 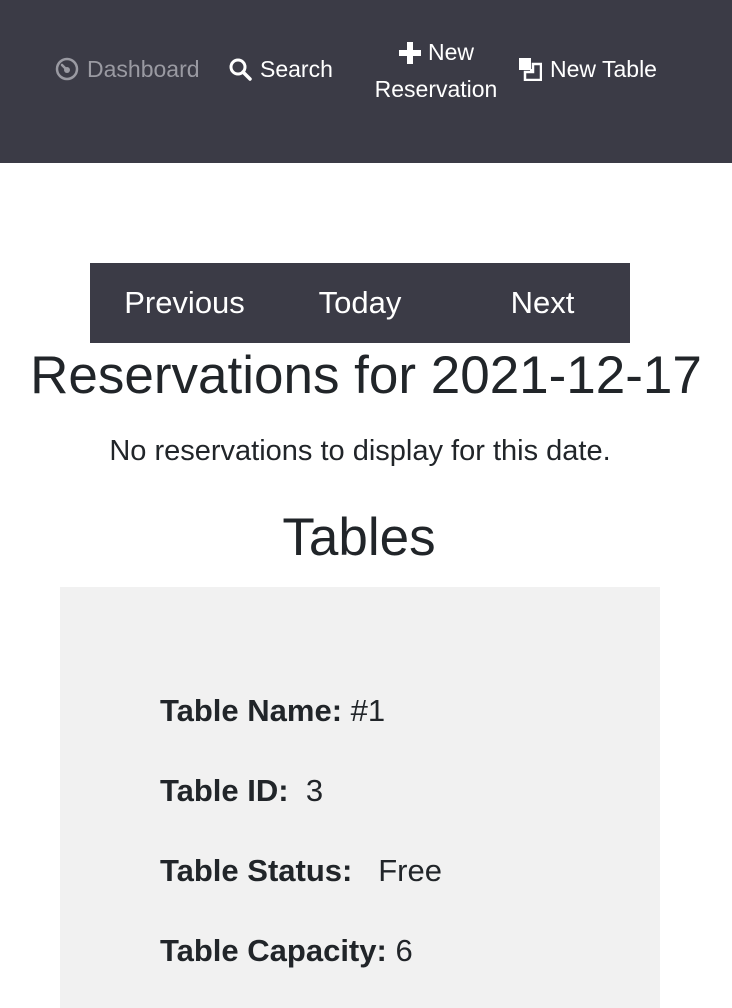 I want to click on previous-day-button: Previous, so click(x=184, y=303).